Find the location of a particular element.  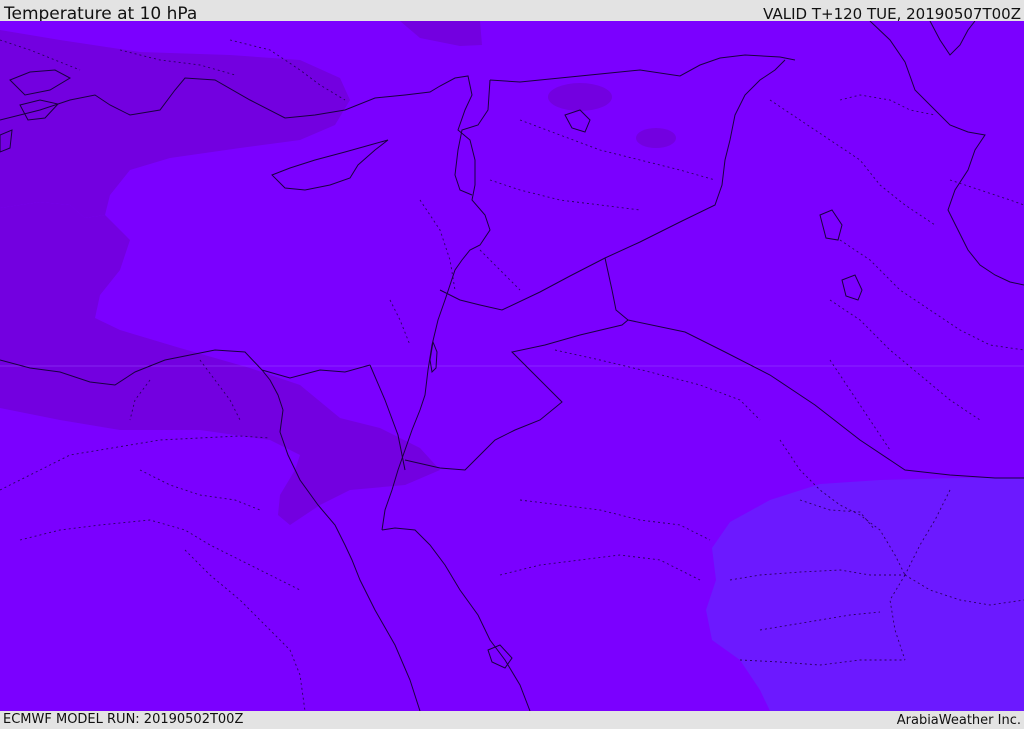

contour-patch-iraq is located at coordinates (656, 138).